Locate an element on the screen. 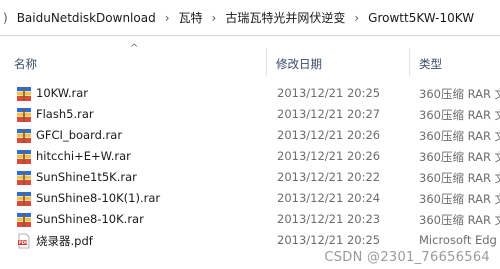  file-name: SunShine8-10K.rar is located at coordinates (90, 219).